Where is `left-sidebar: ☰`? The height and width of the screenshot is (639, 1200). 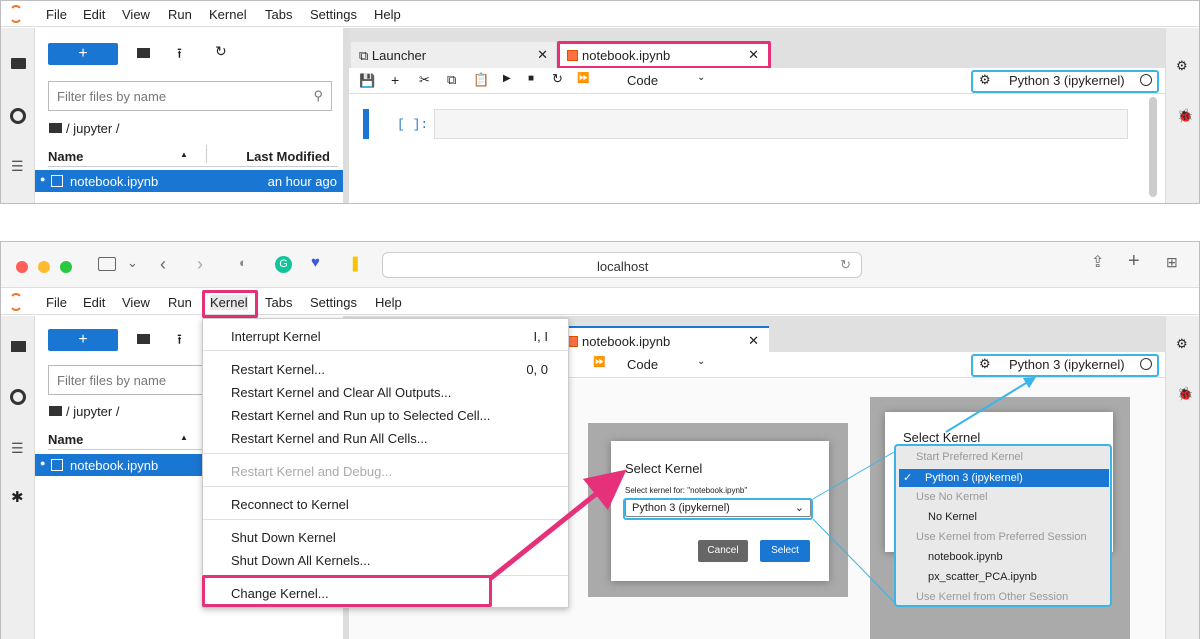
left-sidebar: ☰ is located at coordinates (18, 115).